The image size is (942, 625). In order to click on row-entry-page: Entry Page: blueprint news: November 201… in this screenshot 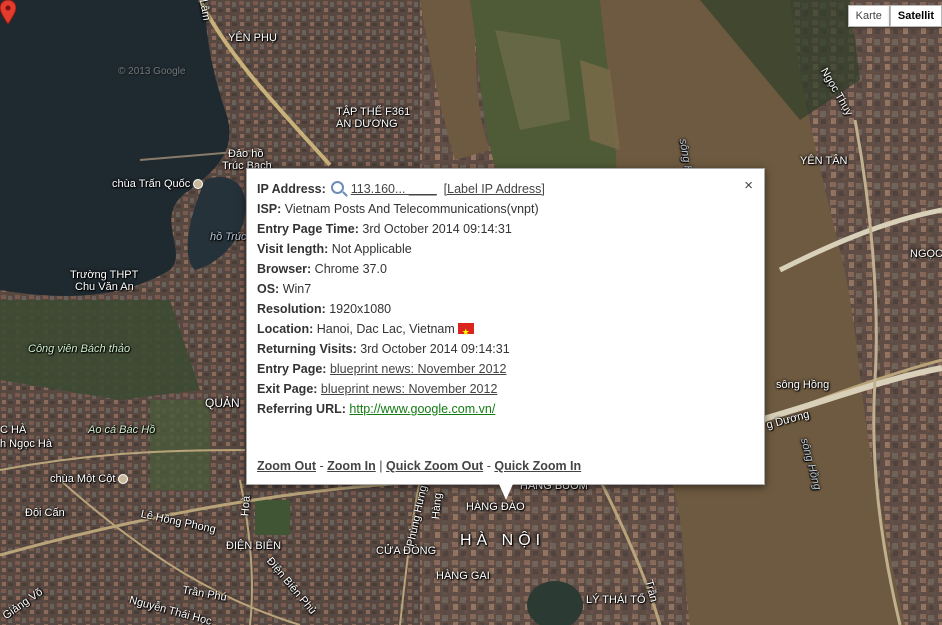, I will do `click(505, 369)`.